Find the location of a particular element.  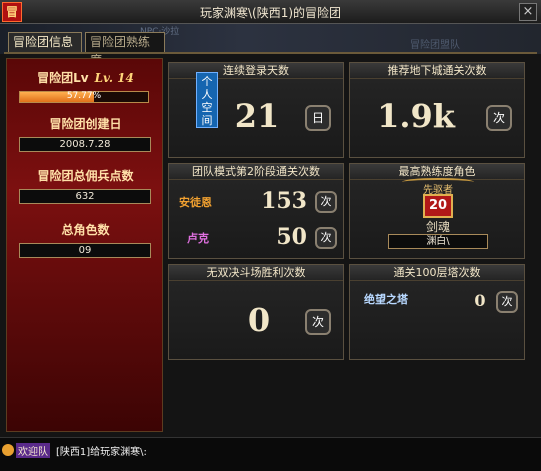

raid-clears-card: 团队模式第2阶段通关次数 安徒恩 153 次 卢克 50 次 is located at coordinates (256, 211).